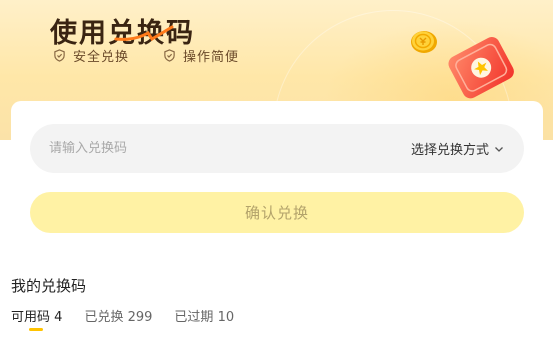  What do you see at coordinates (36, 329) in the screenshot?
I see `active-tab-indicator` at bounding box center [36, 329].